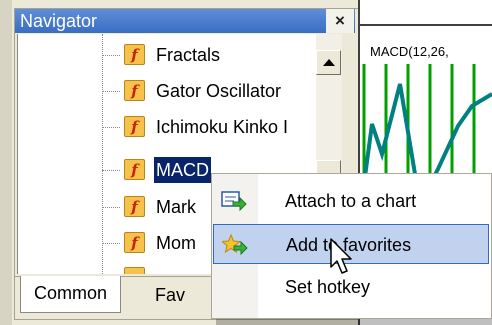 Image resolution: width=492 pixels, height=325 pixels. I want to click on tree-item-label: Gator Oscillator, so click(219, 91).